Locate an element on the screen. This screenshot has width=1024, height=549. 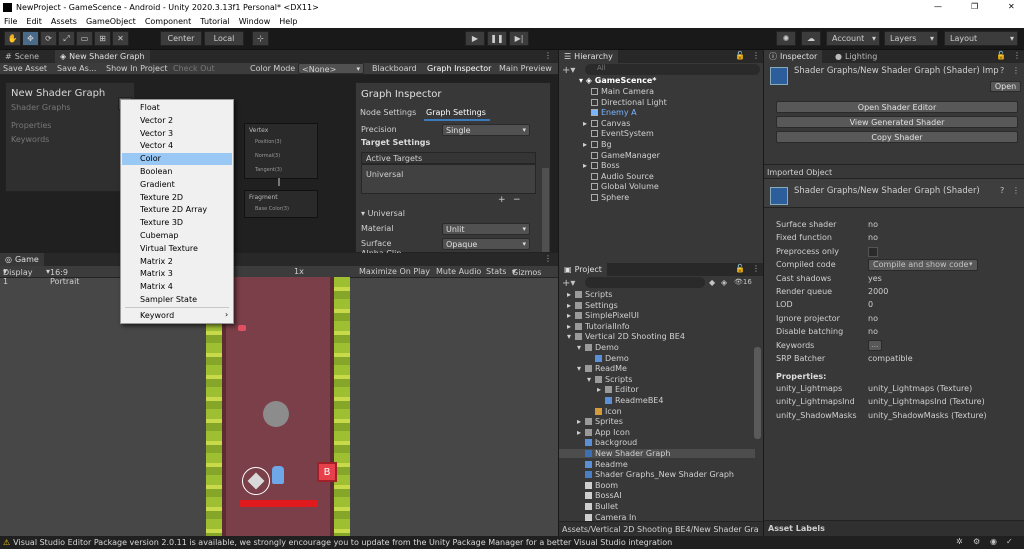
tab-shader-graph: ◈ New Shader Graph is located at coordinates (102, 56).